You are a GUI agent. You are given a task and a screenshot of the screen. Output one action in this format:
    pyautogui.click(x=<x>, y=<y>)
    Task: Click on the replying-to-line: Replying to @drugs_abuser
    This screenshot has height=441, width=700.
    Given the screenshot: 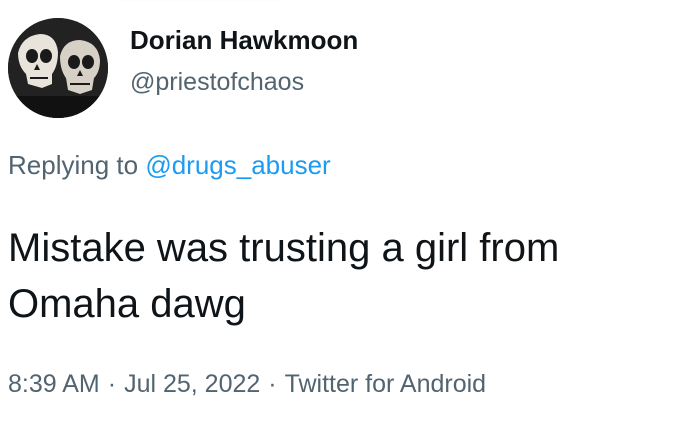 What is the action you would take?
    pyautogui.click(x=169, y=165)
    